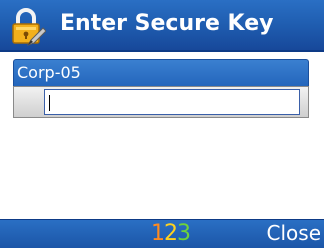  What do you see at coordinates (184, 233) in the screenshot?
I see `input-mode-digit-3: 3` at bounding box center [184, 233].